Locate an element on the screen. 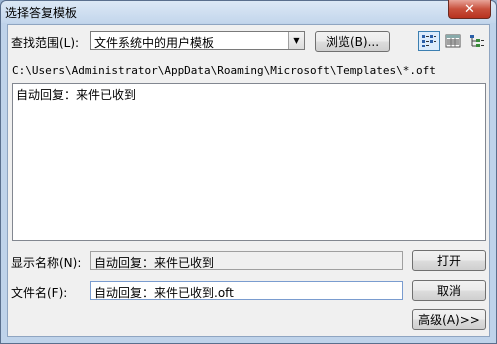 The height and width of the screenshot is (344, 497). close-button: ✕ is located at coordinates (469, 9).